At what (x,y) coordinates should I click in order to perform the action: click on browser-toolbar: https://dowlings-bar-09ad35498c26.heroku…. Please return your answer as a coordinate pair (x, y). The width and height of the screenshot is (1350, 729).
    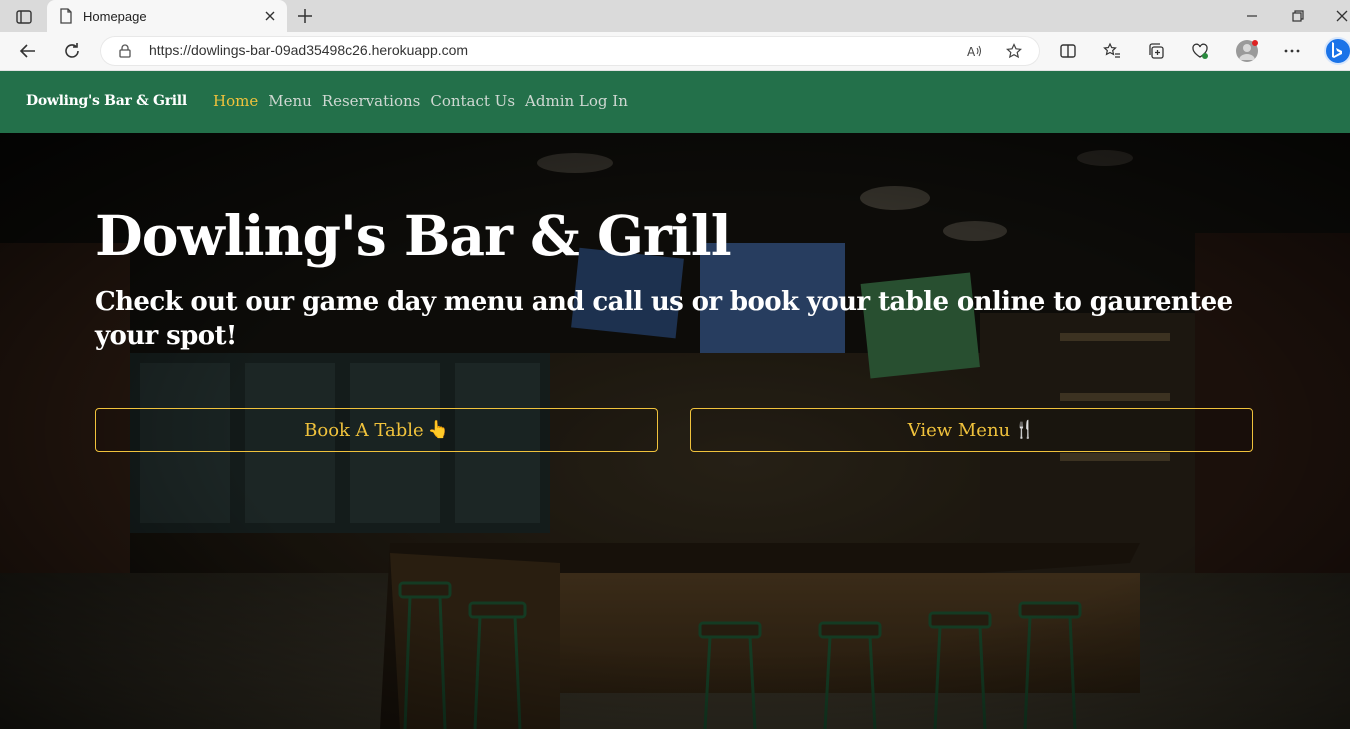
    Looking at the image, I should click on (675, 51).